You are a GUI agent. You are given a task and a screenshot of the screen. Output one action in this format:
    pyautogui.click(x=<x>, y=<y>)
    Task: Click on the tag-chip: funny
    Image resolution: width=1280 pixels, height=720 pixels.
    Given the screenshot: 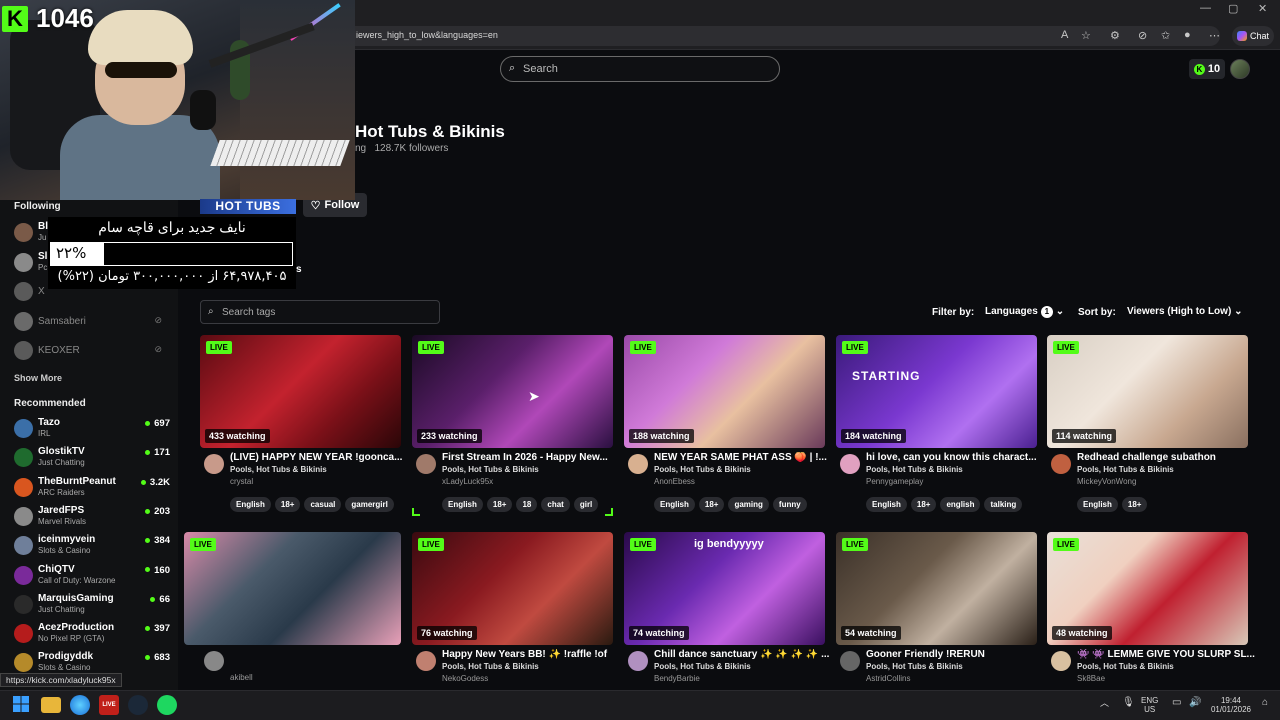 What is the action you would take?
    pyautogui.click(x=789, y=504)
    